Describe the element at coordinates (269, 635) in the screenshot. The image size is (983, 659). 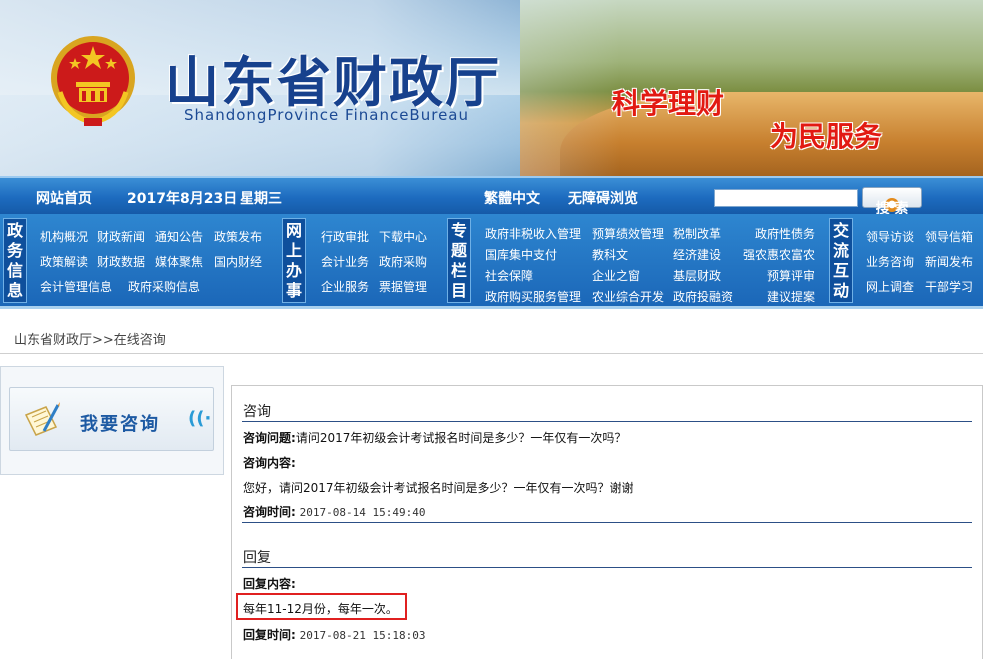
I see `reply-time-label: 回复时间:` at that location.